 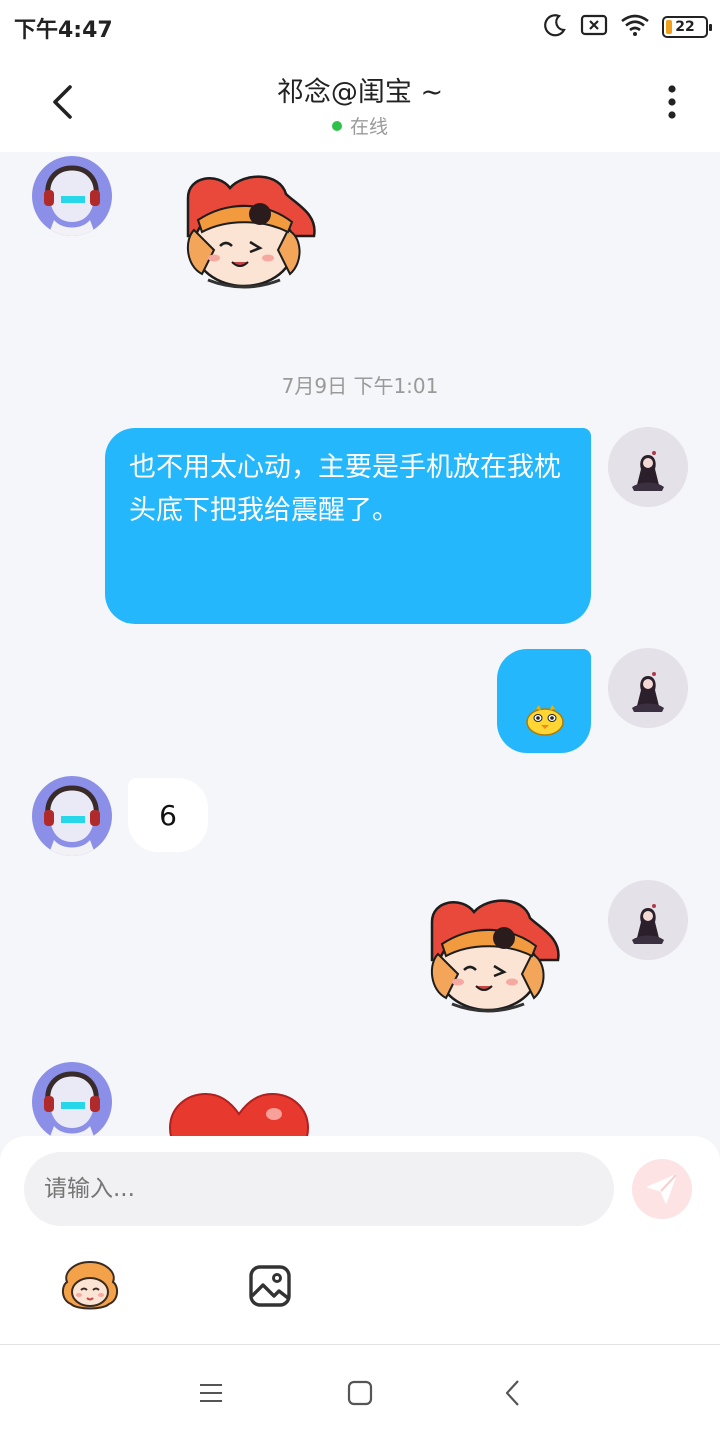 I want to click on more-vertical-icon, so click(x=672, y=102).